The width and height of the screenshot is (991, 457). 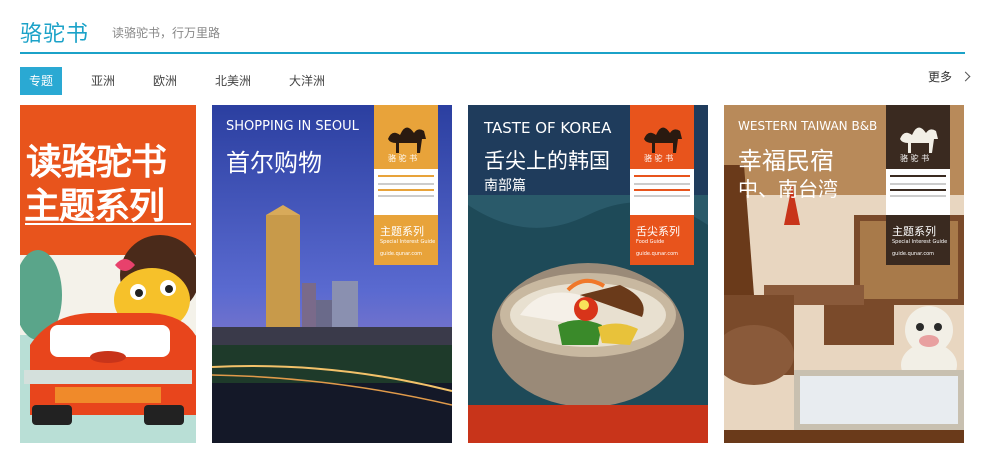 What do you see at coordinates (103, 81) in the screenshot?
I see `tab-asia: 亚洲` at bounding box center [103, 81].